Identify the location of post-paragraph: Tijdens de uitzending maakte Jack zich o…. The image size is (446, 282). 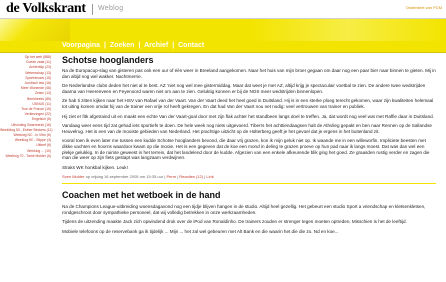
(234, 222).